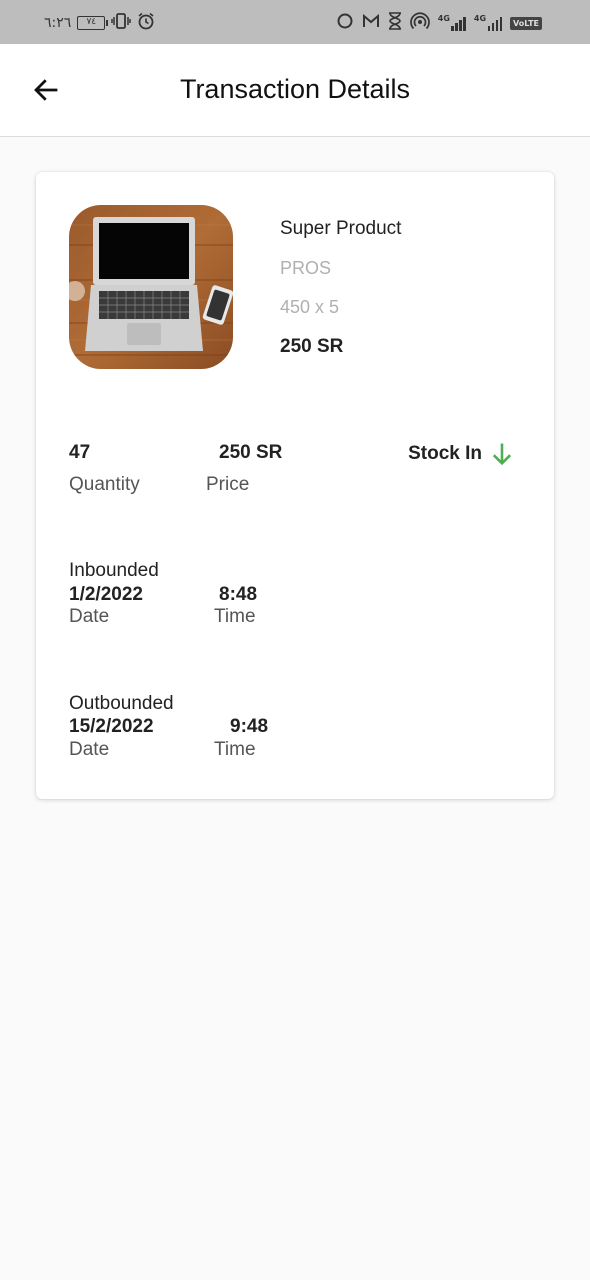 The image size is (590, 1280). I want to click on status-bar-left: ٦:٢٦ ٧٤, so click(99, 23).